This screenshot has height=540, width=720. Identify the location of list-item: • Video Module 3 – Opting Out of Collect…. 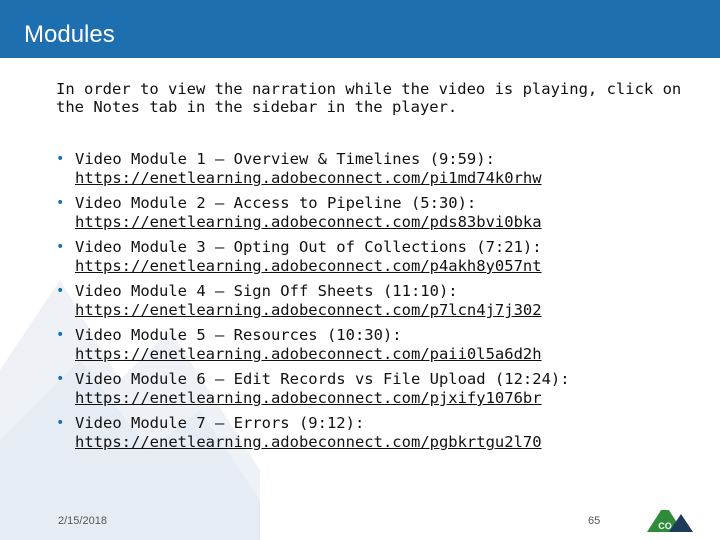
(376, 260).